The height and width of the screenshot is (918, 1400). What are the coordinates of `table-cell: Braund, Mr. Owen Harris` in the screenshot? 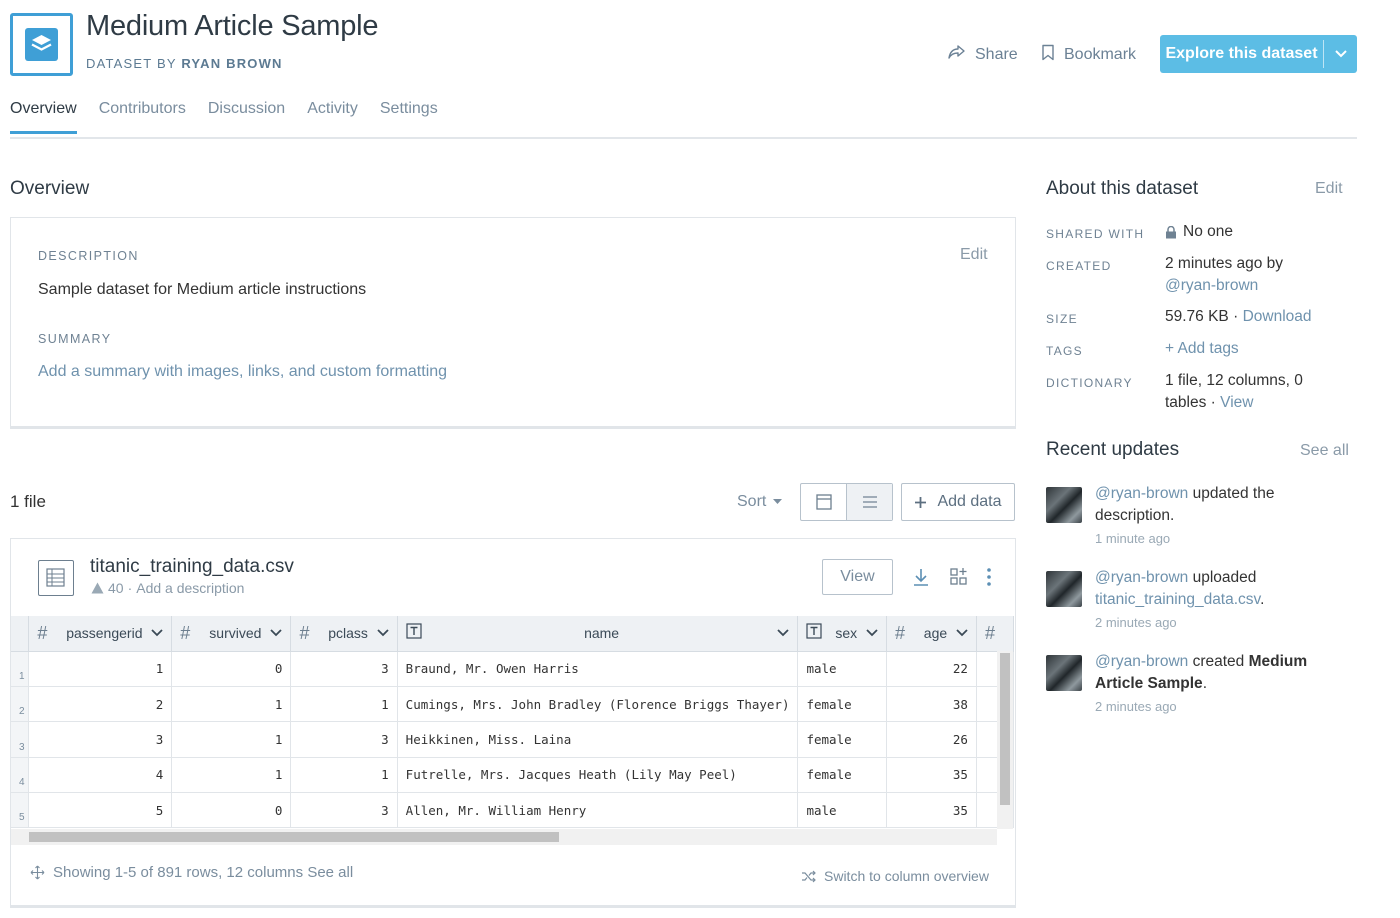 It's located at (598, 669).